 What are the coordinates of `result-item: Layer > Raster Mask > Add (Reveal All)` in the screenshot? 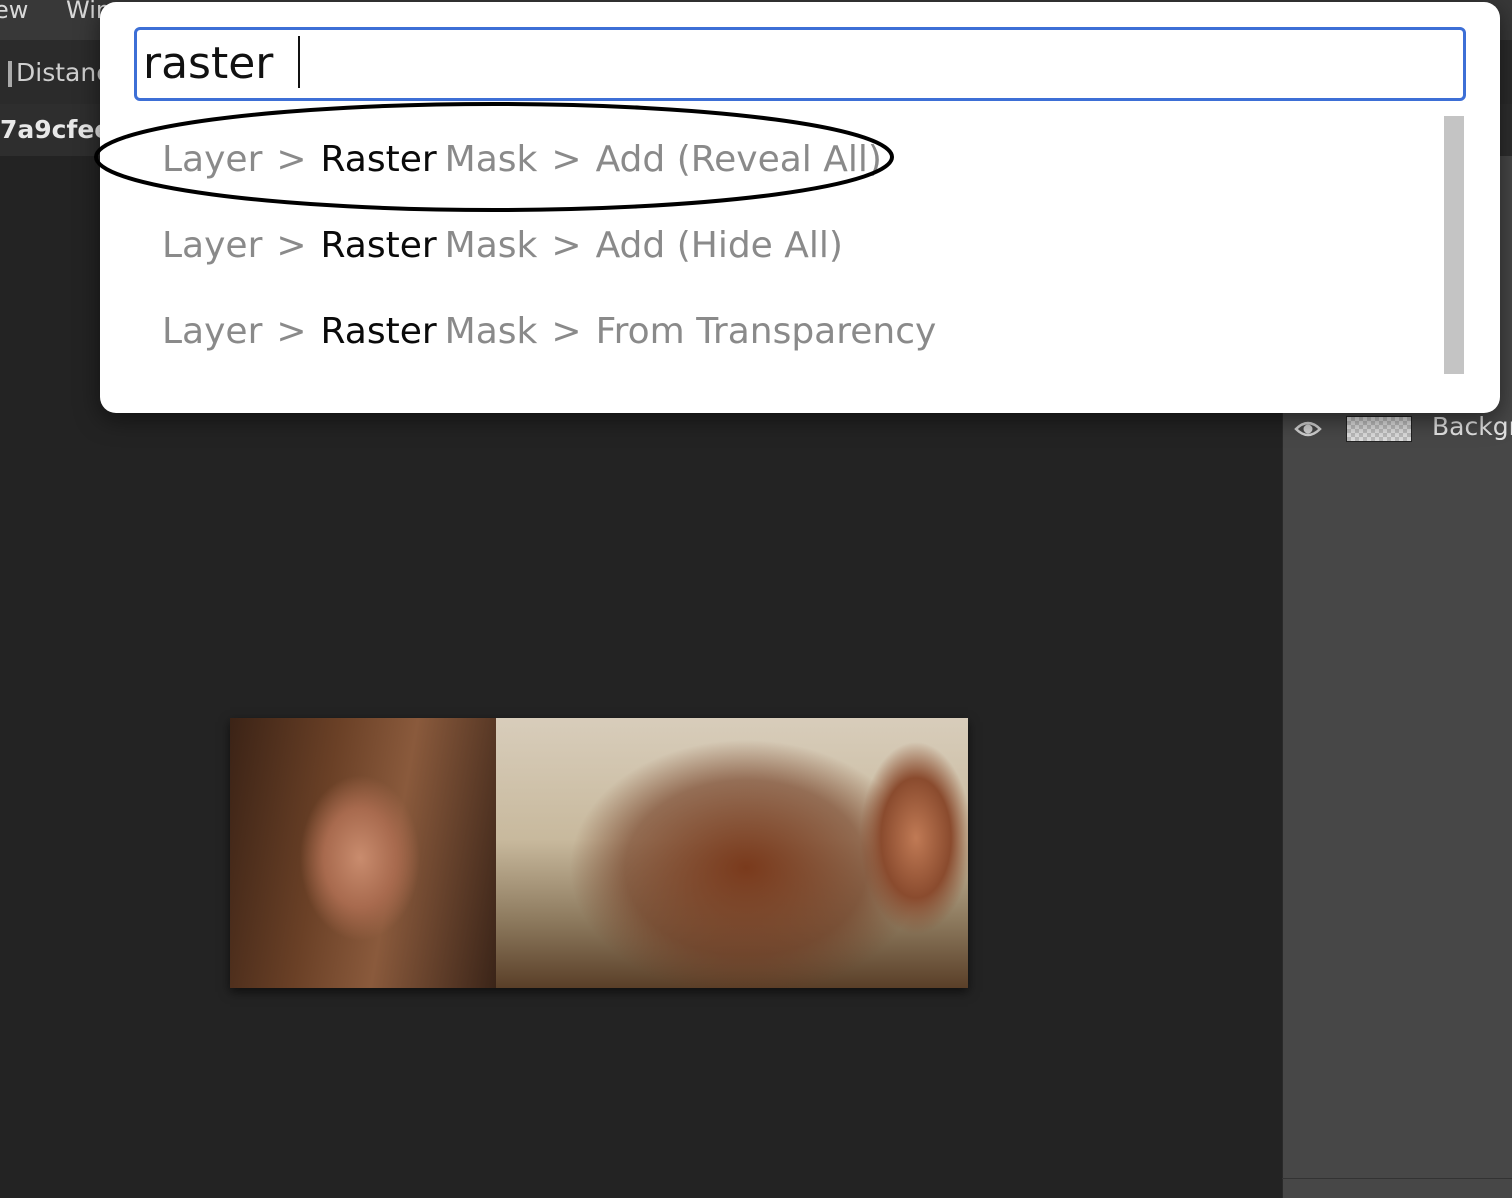 It's located at (522, 160).